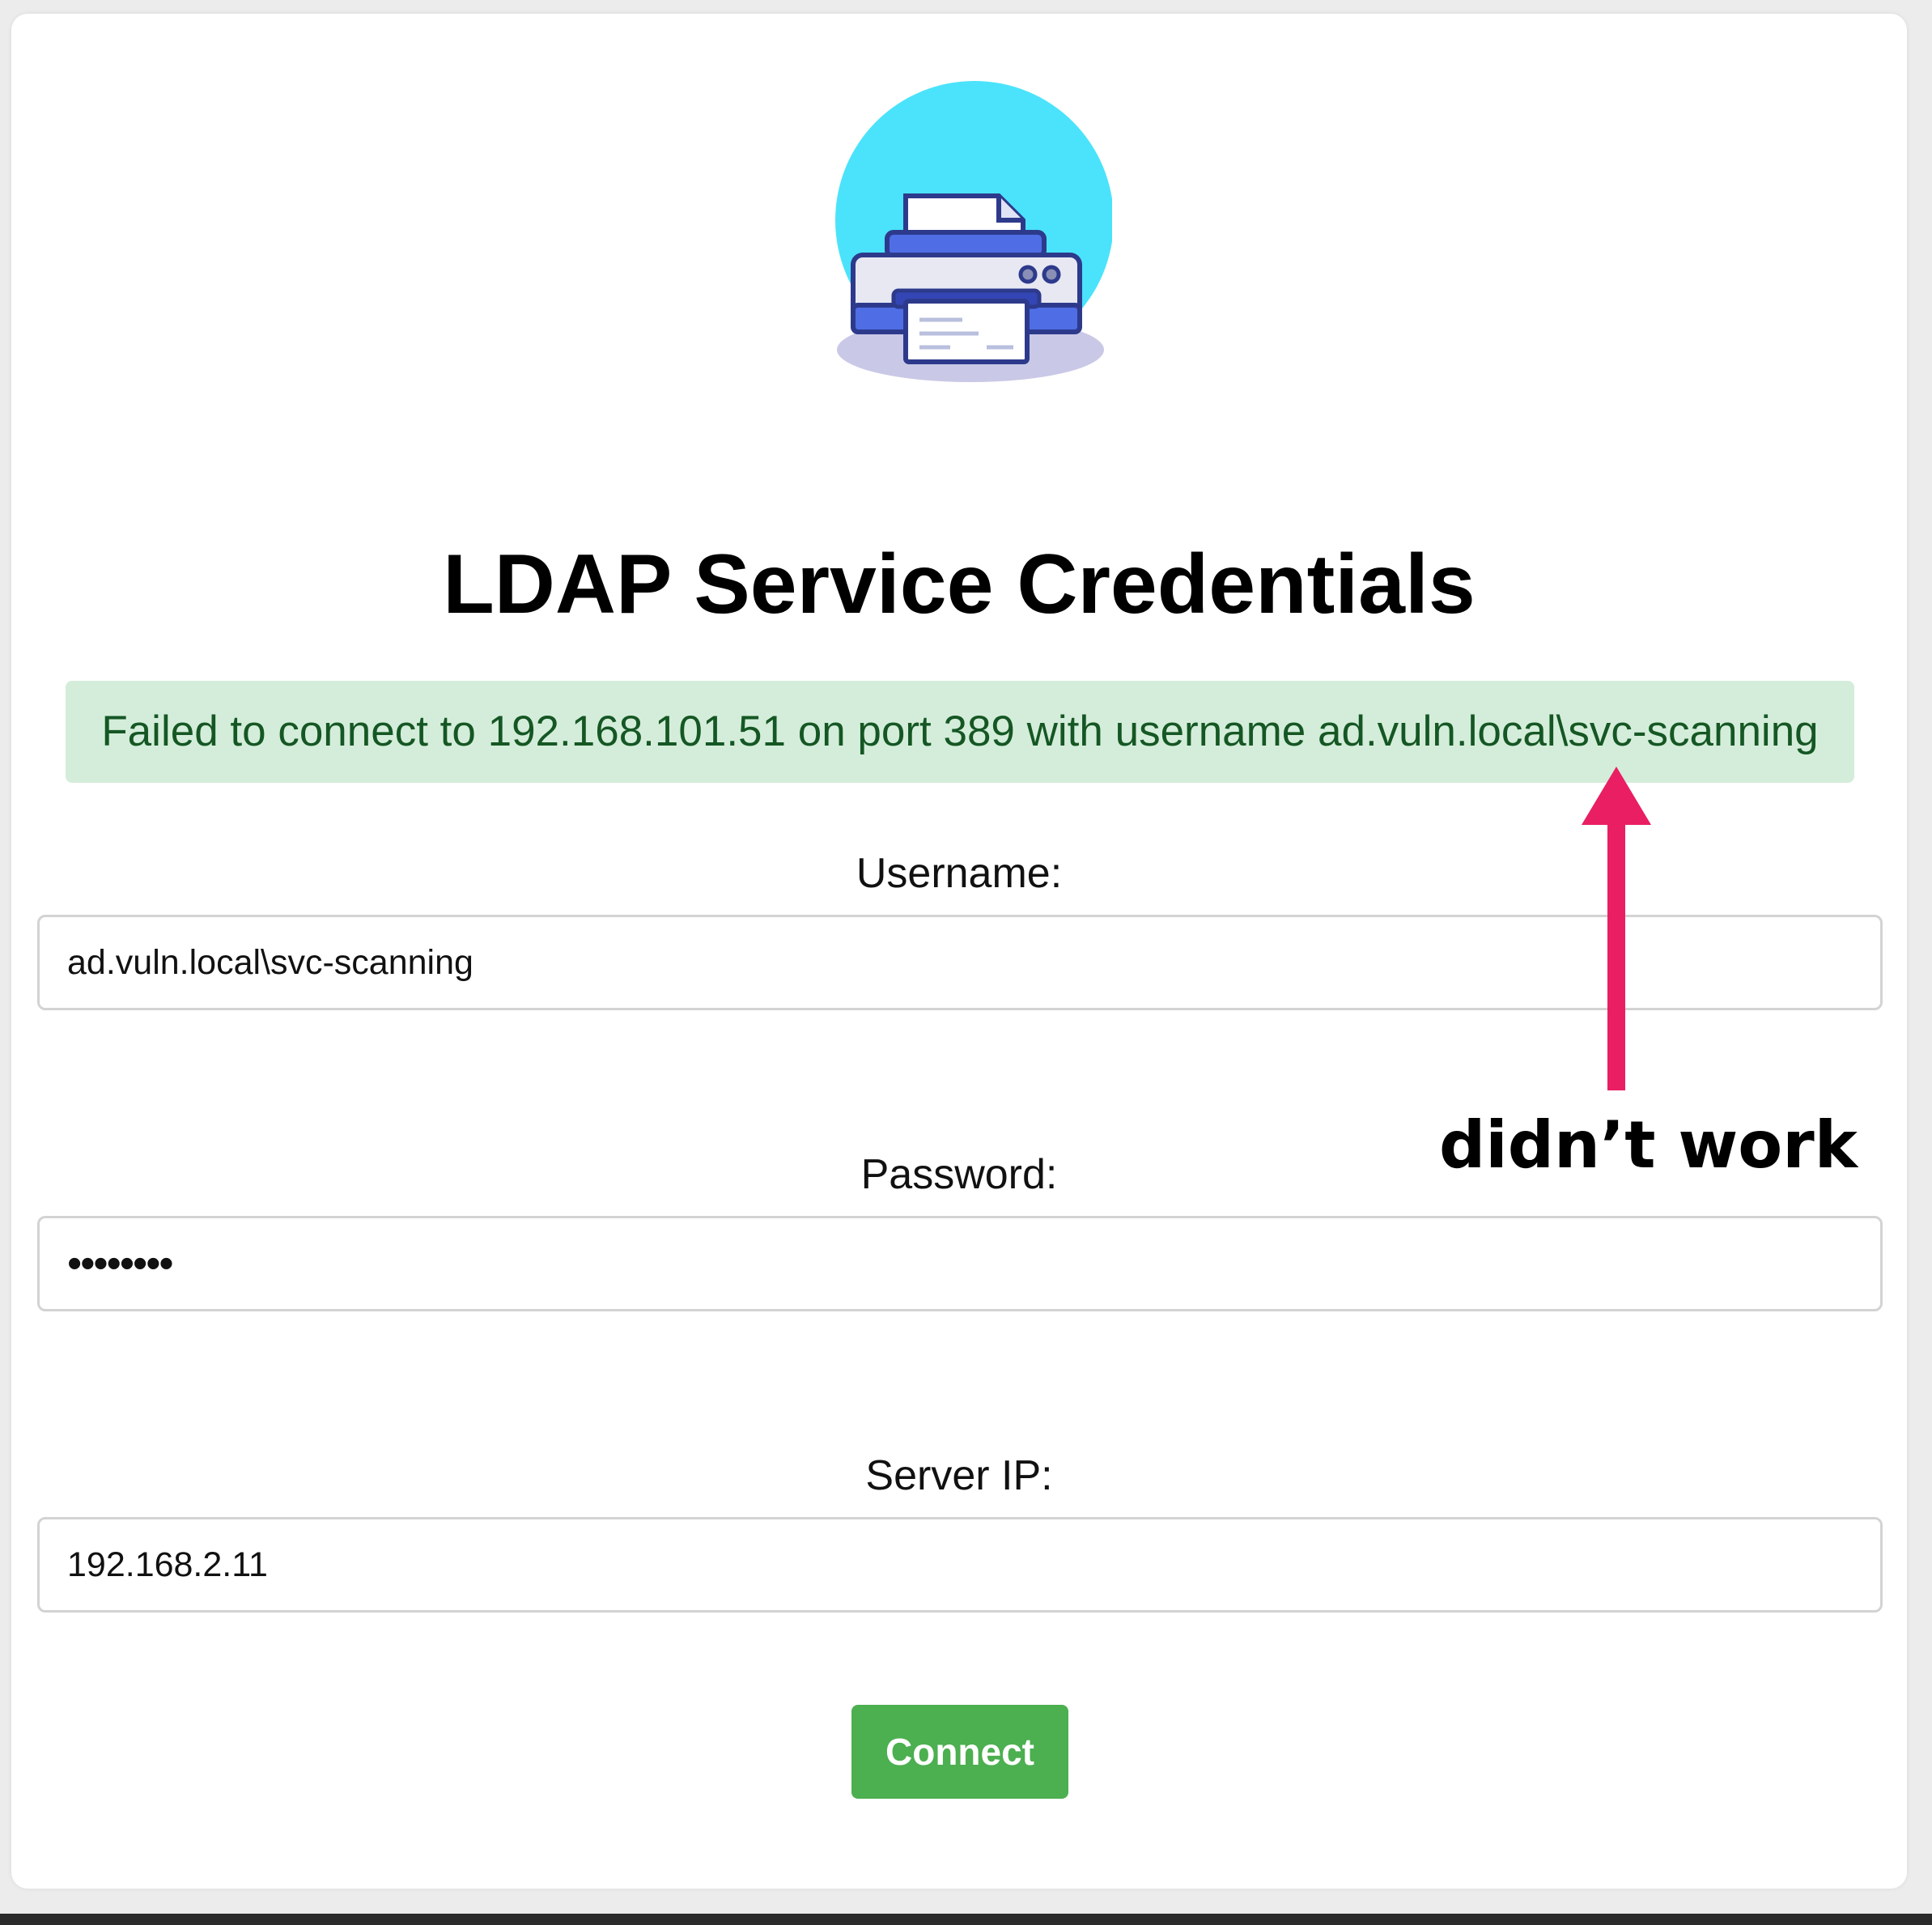 The image size is (1932, 1925). I want to click on annotation-text: didn’t work, so click(1648, 1145).